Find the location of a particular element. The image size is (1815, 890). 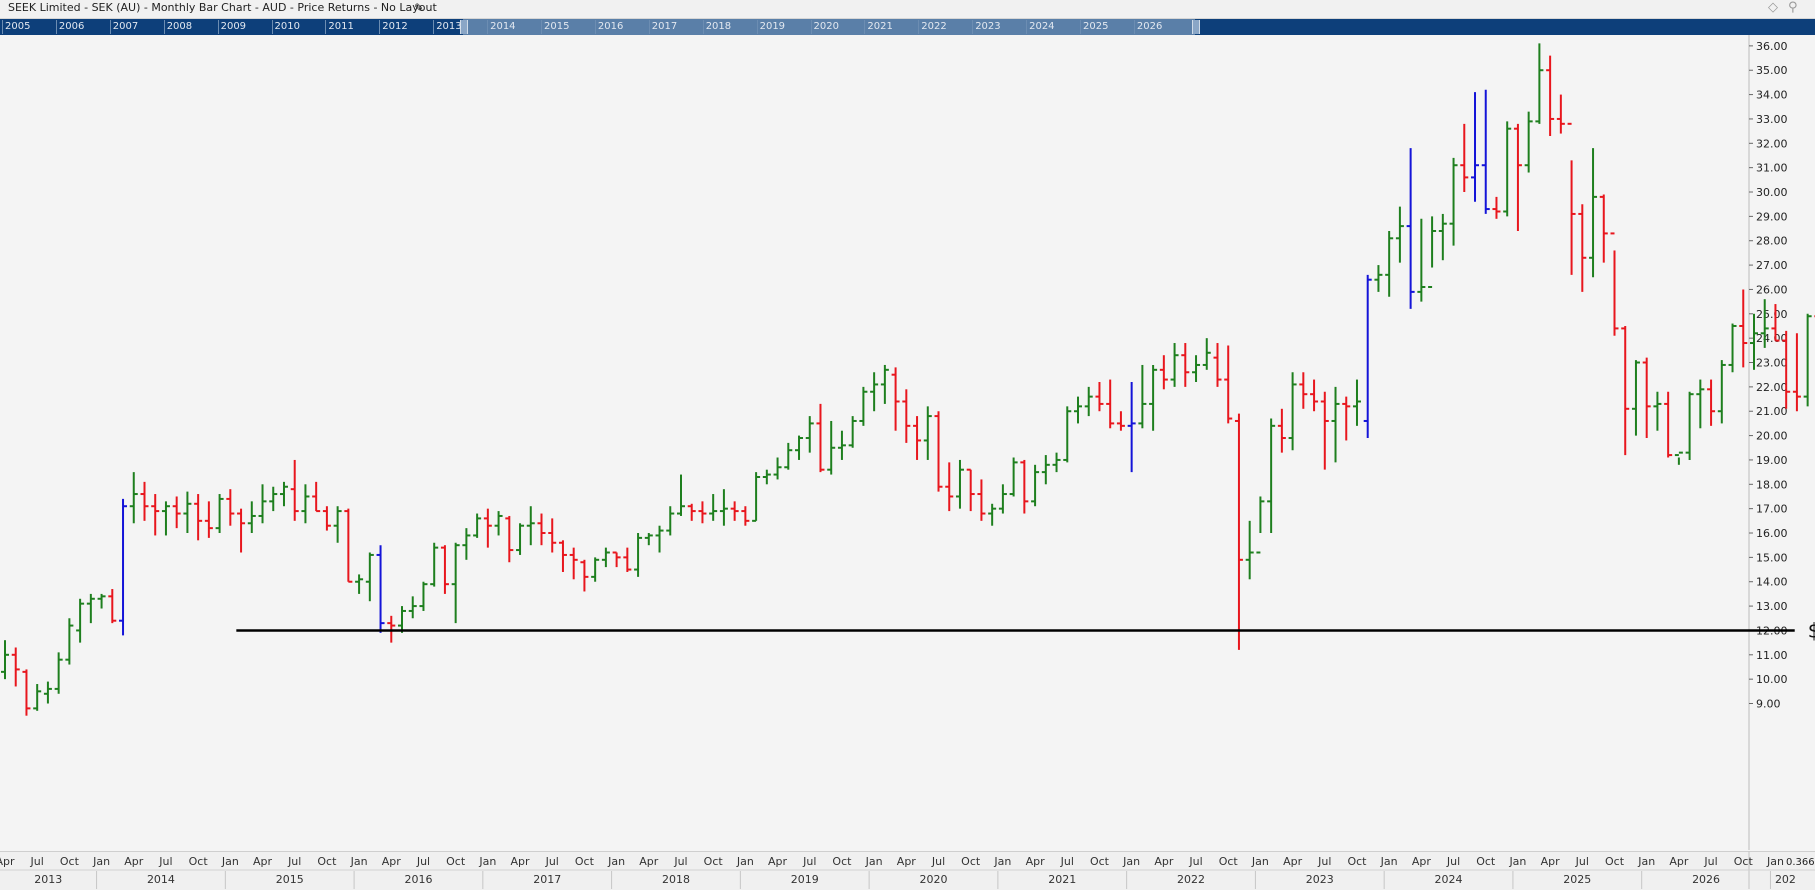

year-label: 2023 is located at coordinates (1320, 879).